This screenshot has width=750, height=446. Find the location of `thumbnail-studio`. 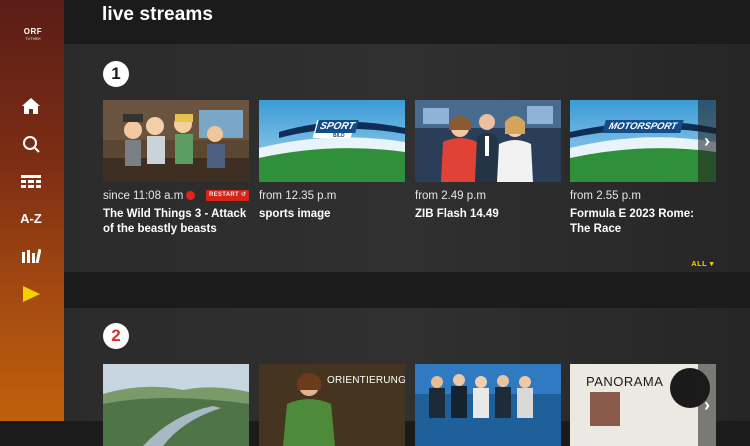

thumbnail-studio is located at coordinates (488, 405).